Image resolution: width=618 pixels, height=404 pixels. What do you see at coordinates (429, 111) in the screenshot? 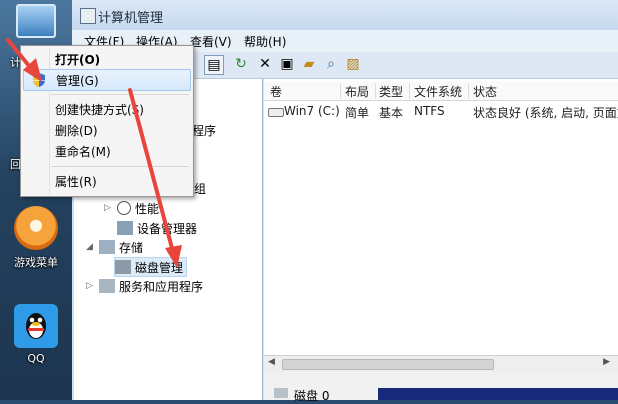
I see `row-filesystem: NTFS` at bounding box center [429, 111].